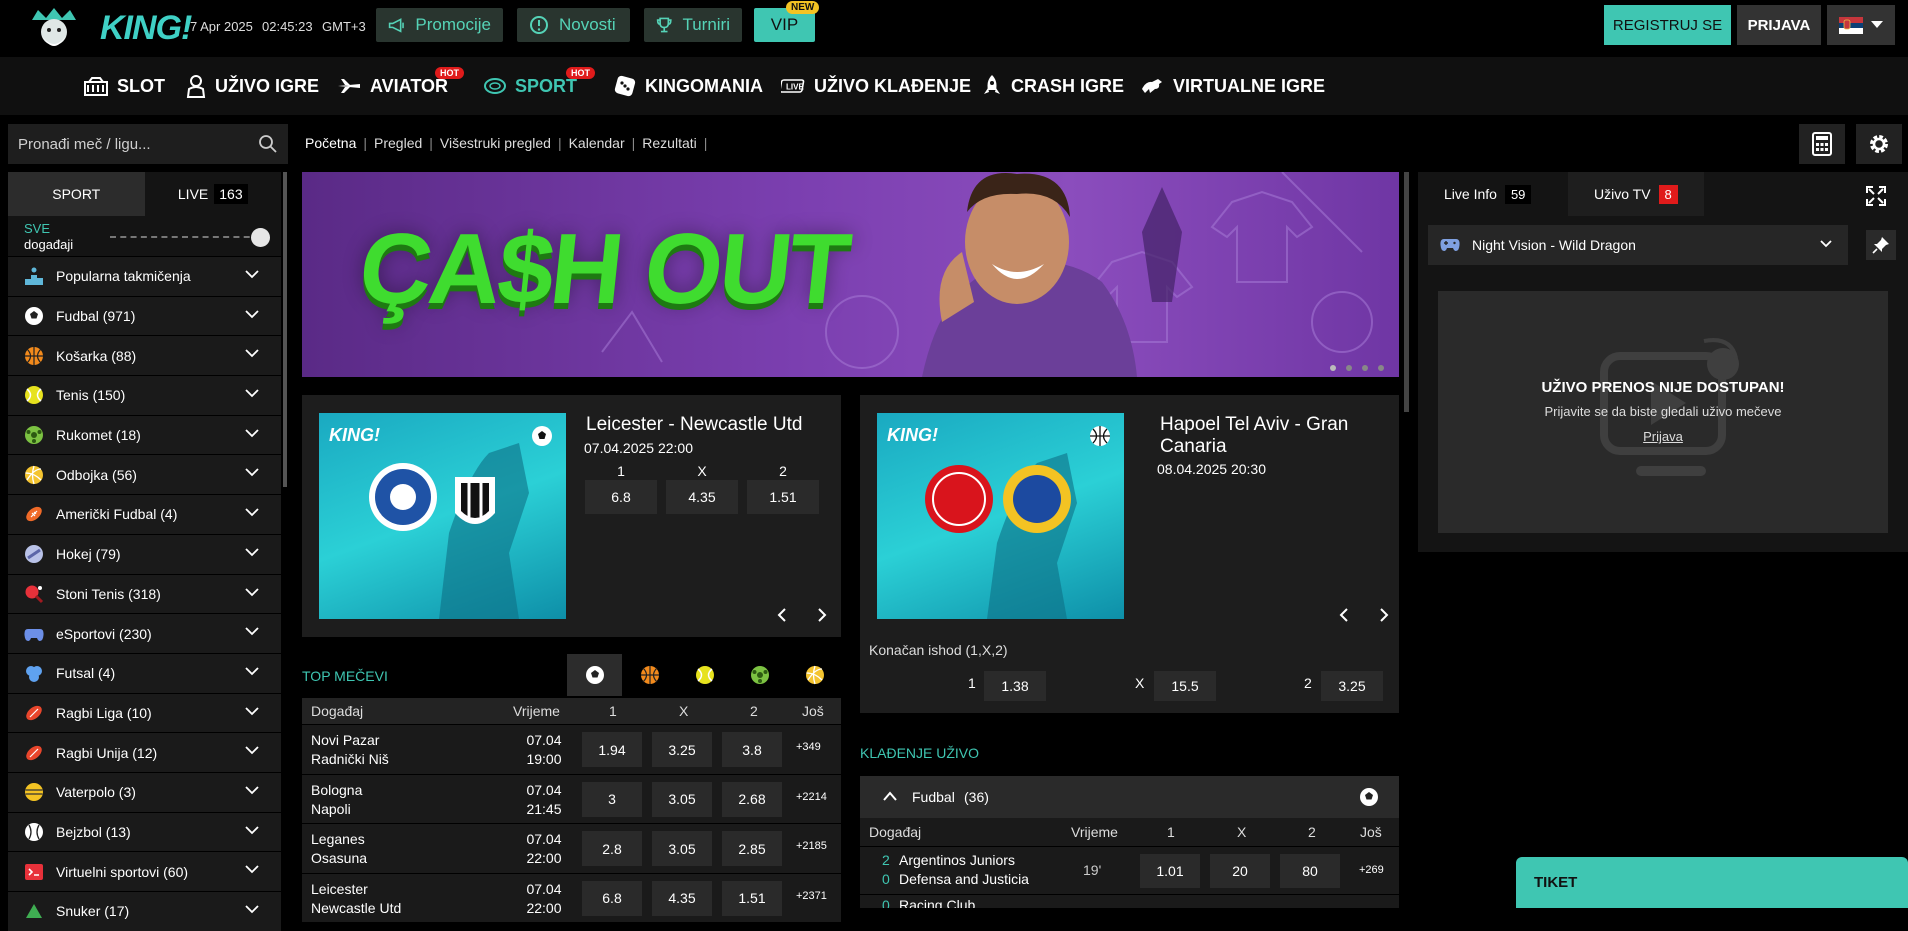  Describe the element at coordinates (392, 86) in the screenshot. I see `nav-aviator: AVIATOR` at that location.